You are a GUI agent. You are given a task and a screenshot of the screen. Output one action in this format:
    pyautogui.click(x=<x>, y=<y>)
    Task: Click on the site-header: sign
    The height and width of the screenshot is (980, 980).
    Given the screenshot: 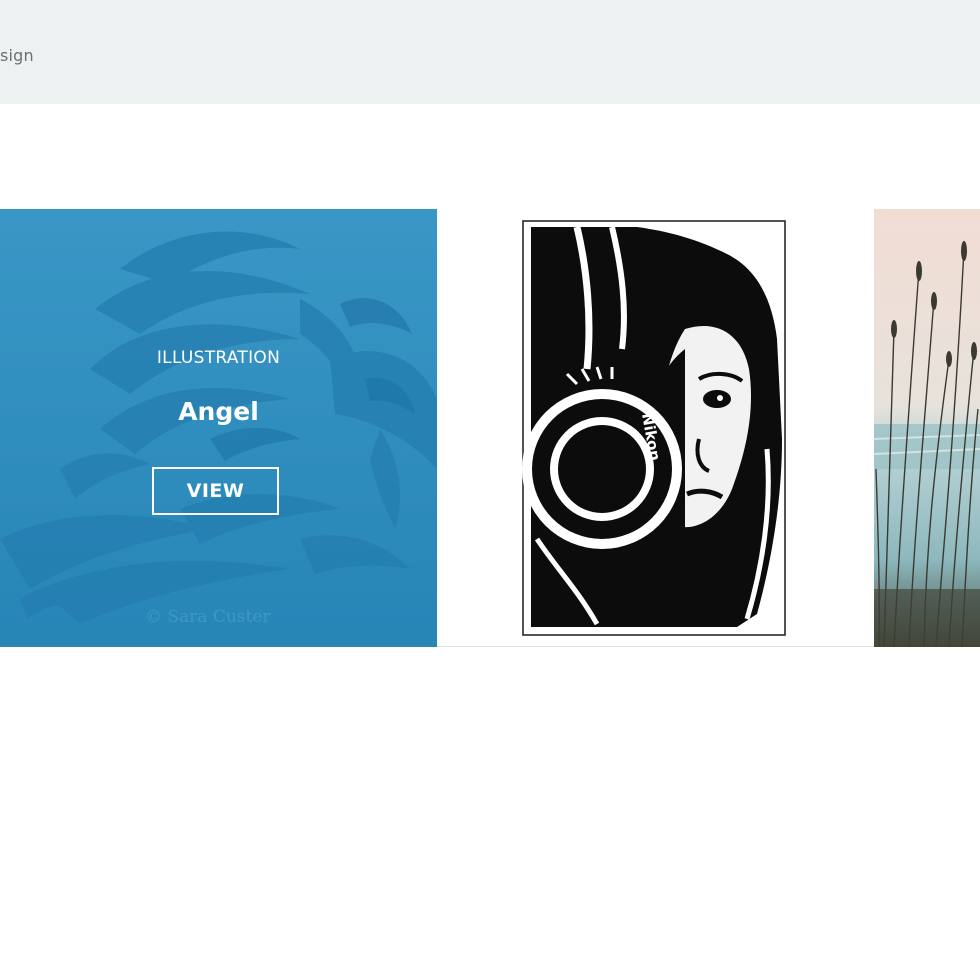 What is the action you would take?
    pyautogui.click(x=490, y=52)
    